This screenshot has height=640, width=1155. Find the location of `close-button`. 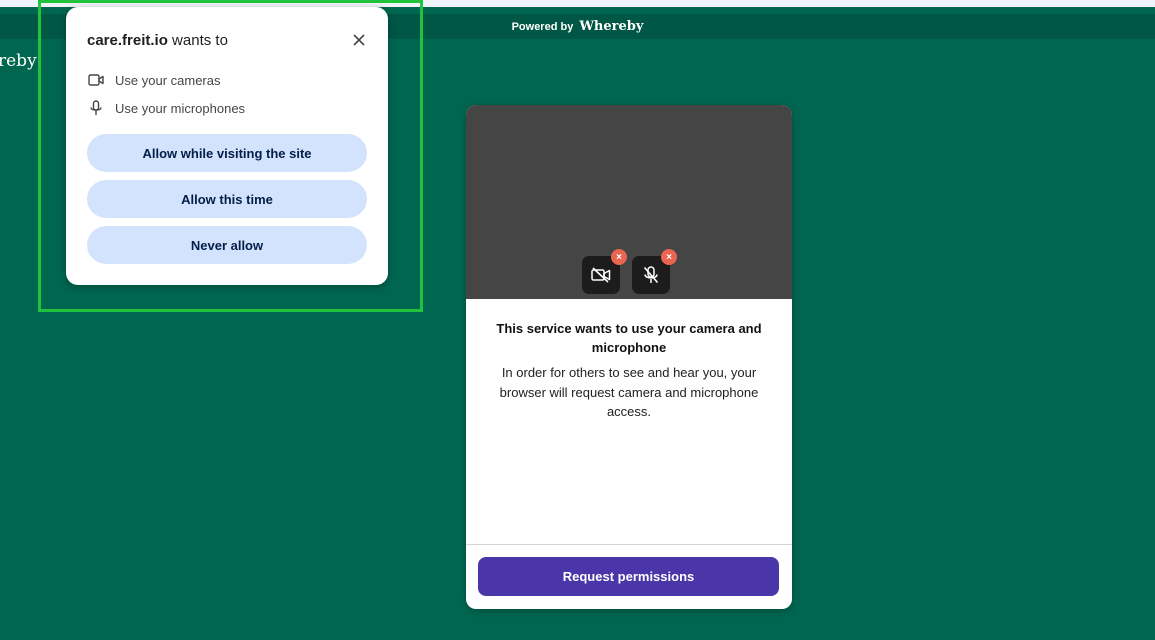

close-button is located at coordinates (359, 40).